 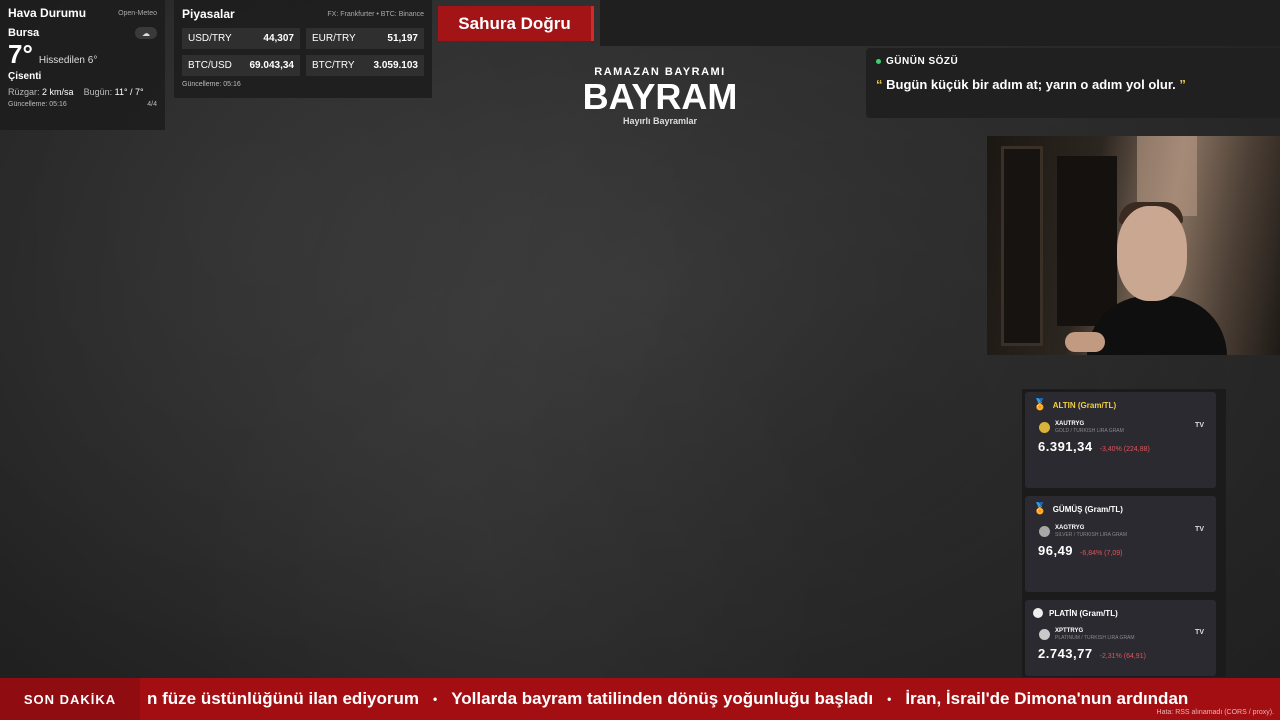 What do you see at coordinates (1047, 698) in the screenshot?
I see `ticker-item: İran, İsrail'de Dimona'nun ardından` at bounding box center [1047, 698].